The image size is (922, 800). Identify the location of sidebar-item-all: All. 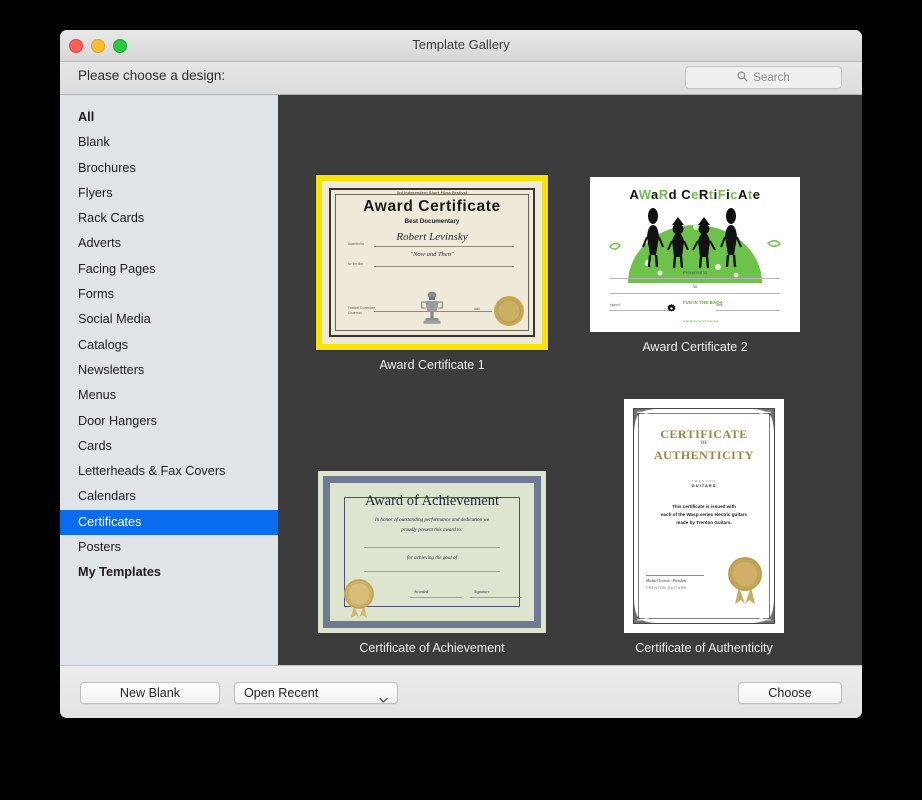
(169, 117).